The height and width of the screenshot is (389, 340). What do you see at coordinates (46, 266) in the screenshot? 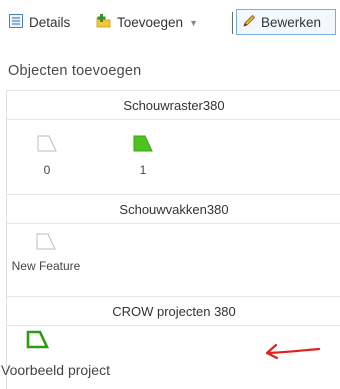
I see `template-label: New Feature` at bounding box center [46, 266].